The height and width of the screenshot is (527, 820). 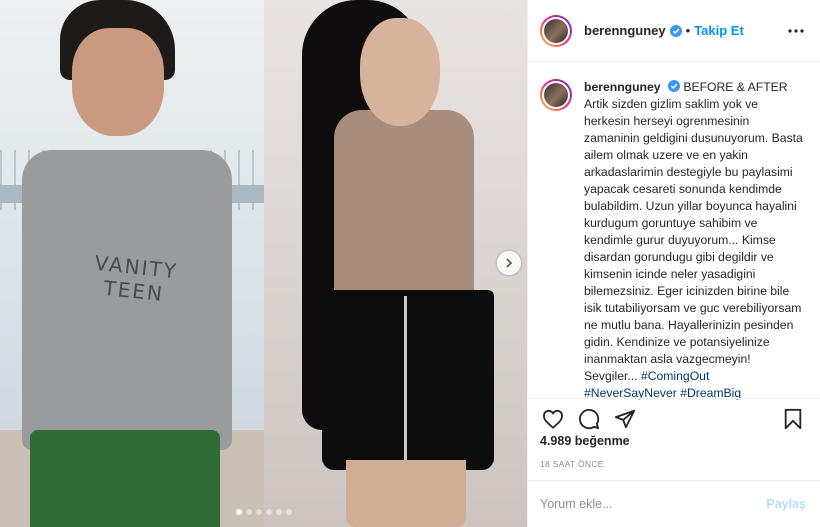 I want to click on skirt-zipper, so click(x=405, y=381).